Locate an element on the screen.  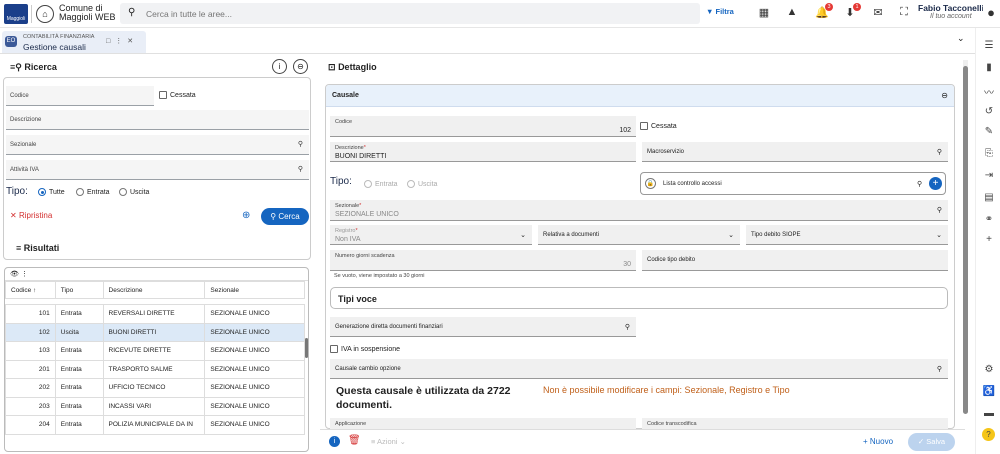
dettaglio-header: ⊡ Dettaglio is located at coordinates (352, 67).